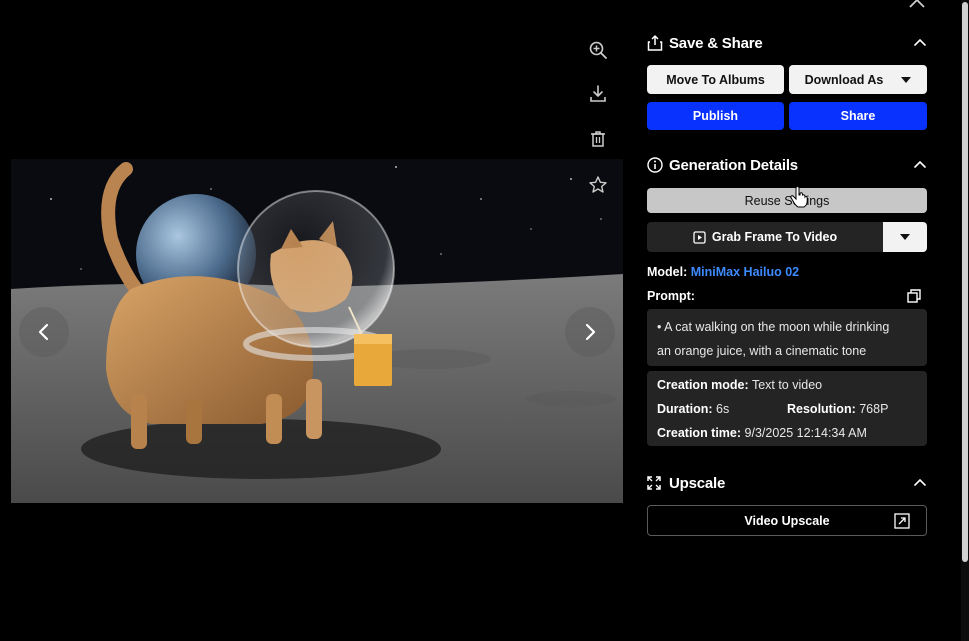  I want to click on model-label: Model:, so click(667, 272).